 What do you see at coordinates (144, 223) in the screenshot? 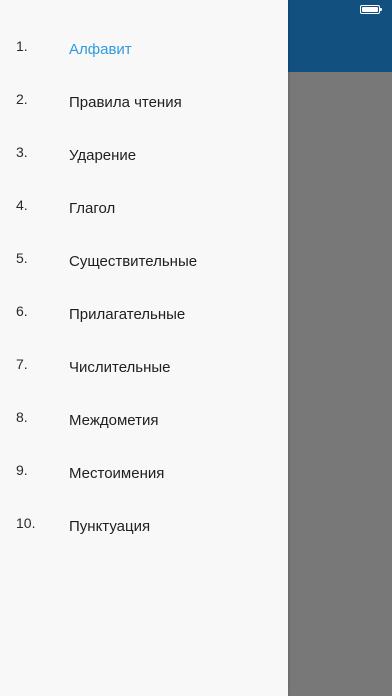
I see `menu-item-verb: 4. Глагол` at bounding box center [144, 223].